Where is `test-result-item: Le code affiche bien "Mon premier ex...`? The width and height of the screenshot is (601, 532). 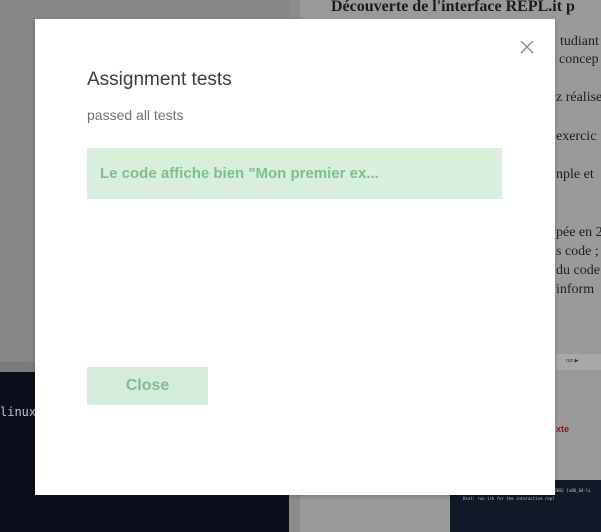
test-result-item: Le code affiche bien "Mon premier ex... is located at coordinates (294, 173).